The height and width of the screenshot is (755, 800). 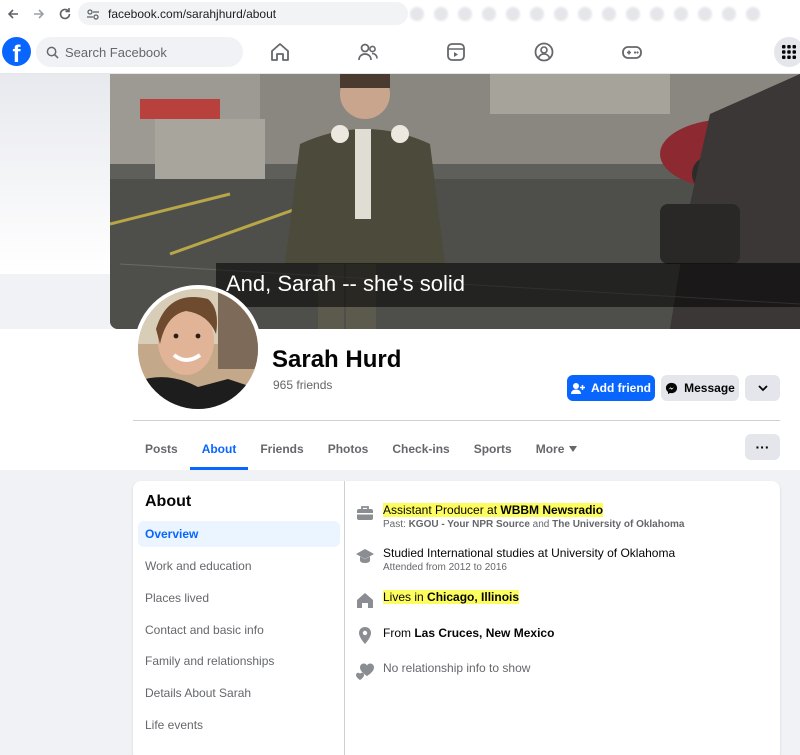 What do you see at coordinates (578, 388) in the screenshot?
I see `add-friend-icon` at bounding box center [578, 388].